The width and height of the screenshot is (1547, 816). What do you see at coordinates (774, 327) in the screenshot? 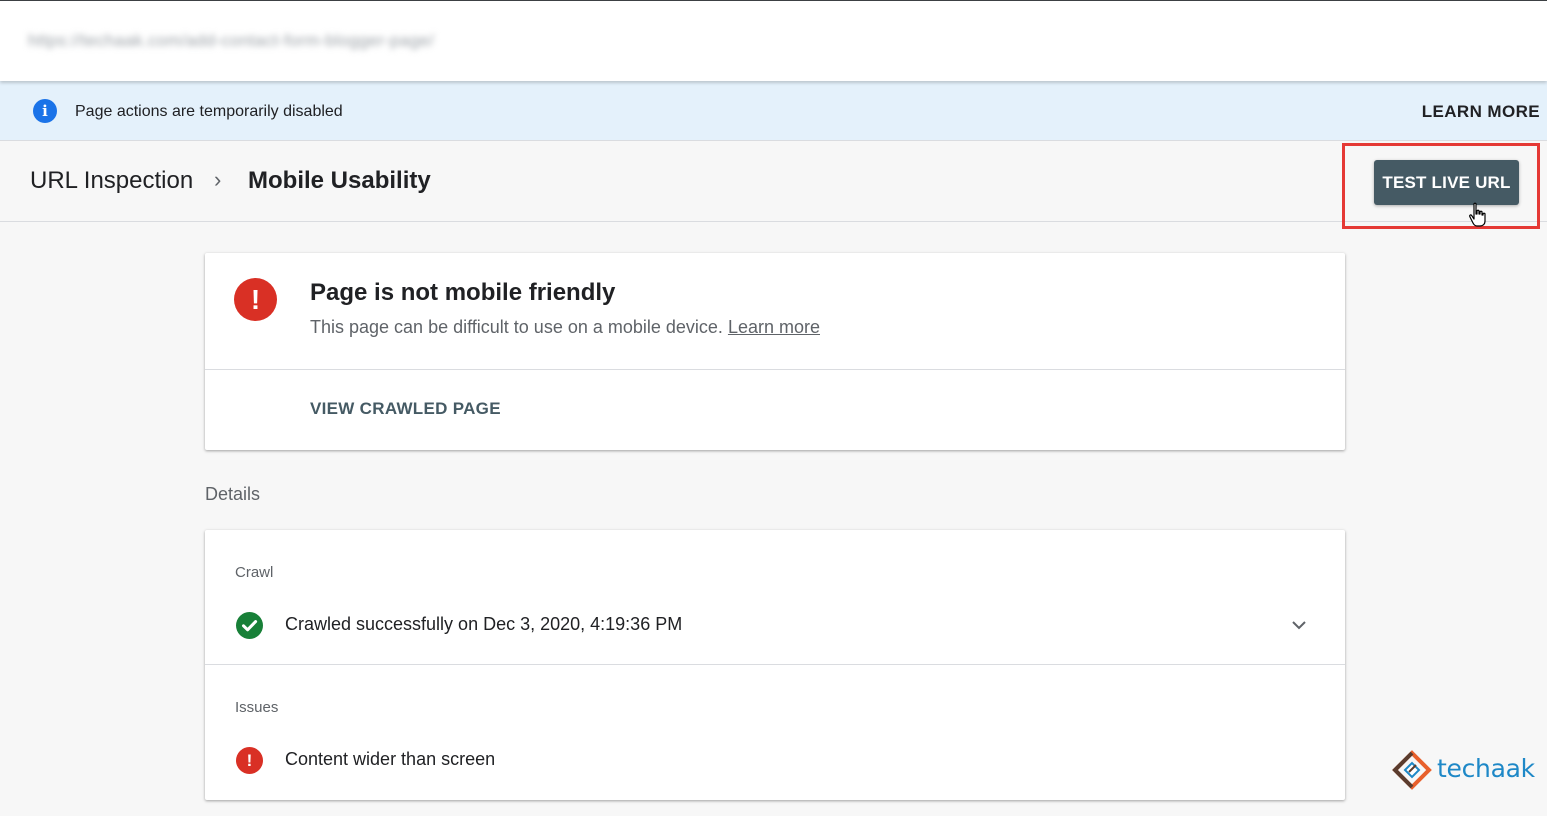
I see `learn-more-link: Learn more` at bounding box center [774, 327].